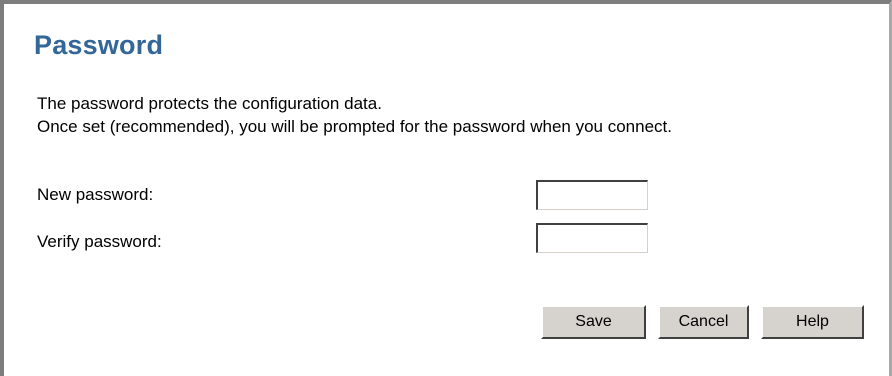 The image size is (892, 376). What do you see at coordinates (99, 45) in the screenshot?
I see `page-title: Password` at bounding box center [99, 45].